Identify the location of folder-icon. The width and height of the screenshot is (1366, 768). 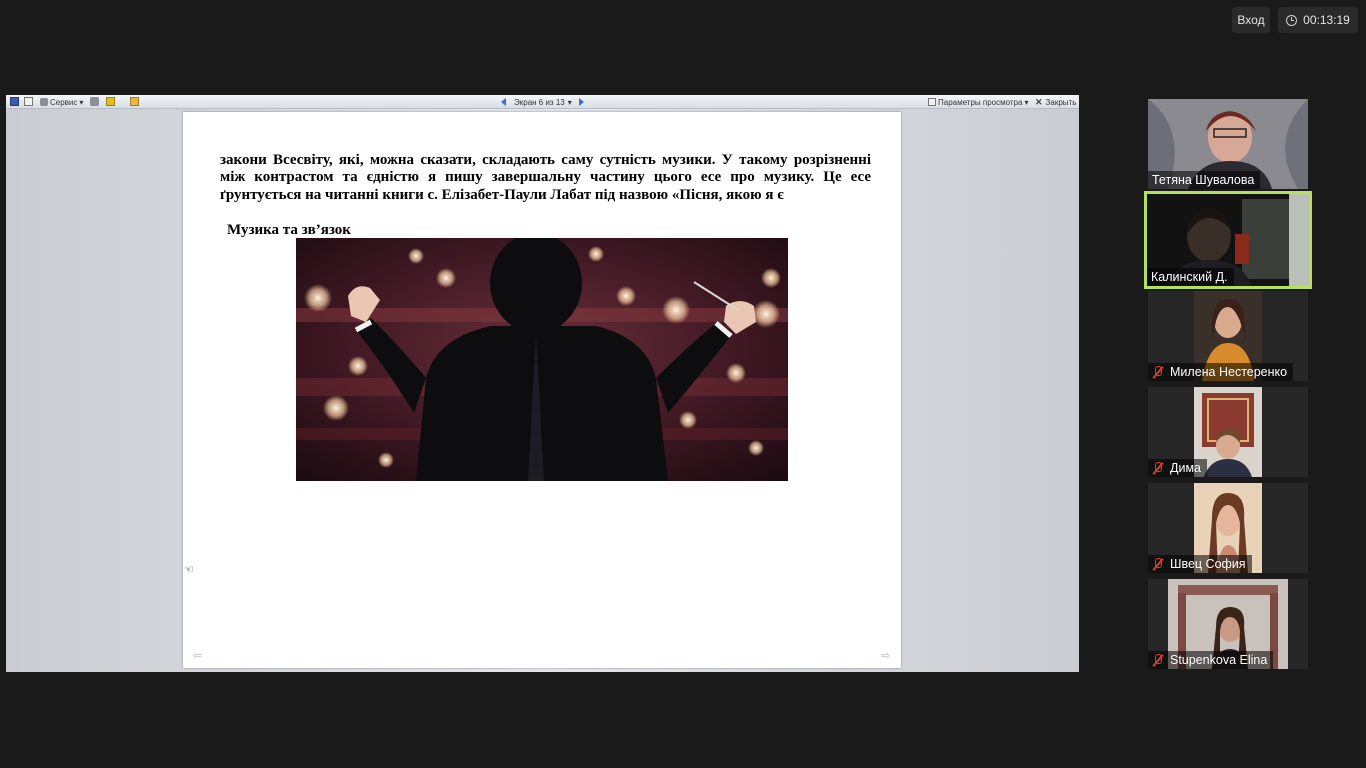
(134, 101).